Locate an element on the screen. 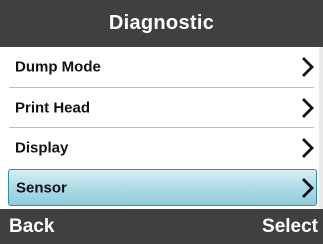 This screenshot has height=244, width=323. select-button: Select is located at coordinates (290, 227).